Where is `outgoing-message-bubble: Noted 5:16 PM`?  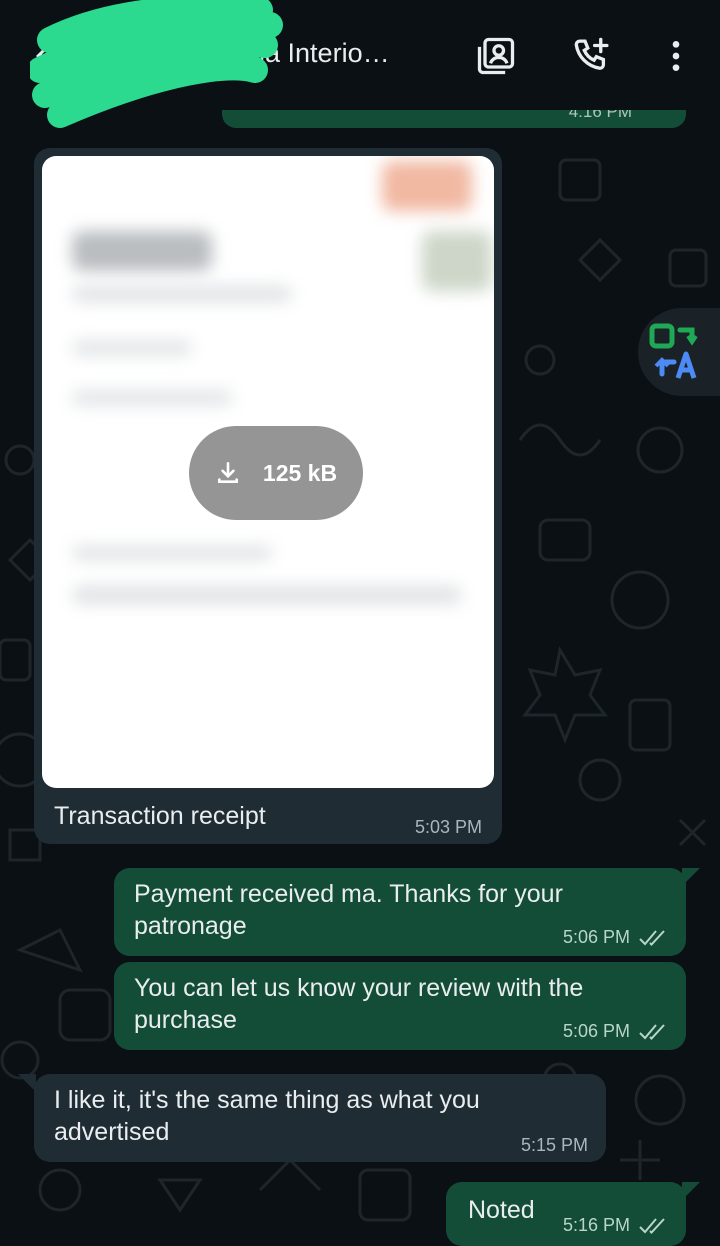
outgoing-message-bubble: Noted 5:16 PM is located at coordinates (566, 1214).